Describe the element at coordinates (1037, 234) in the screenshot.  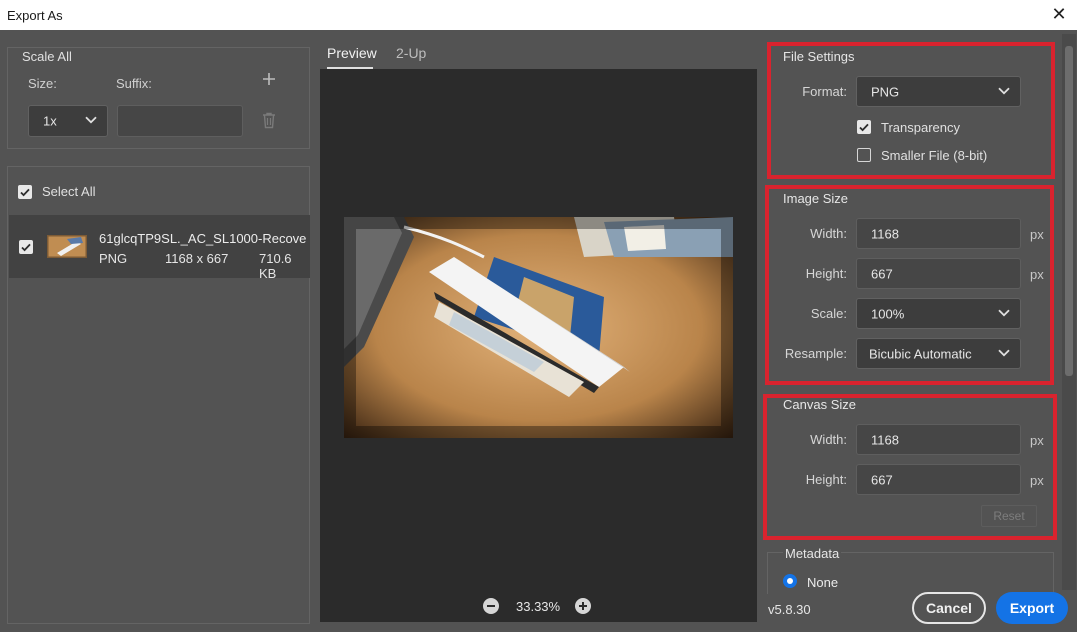
I see `image-width-unit: px` at that location.